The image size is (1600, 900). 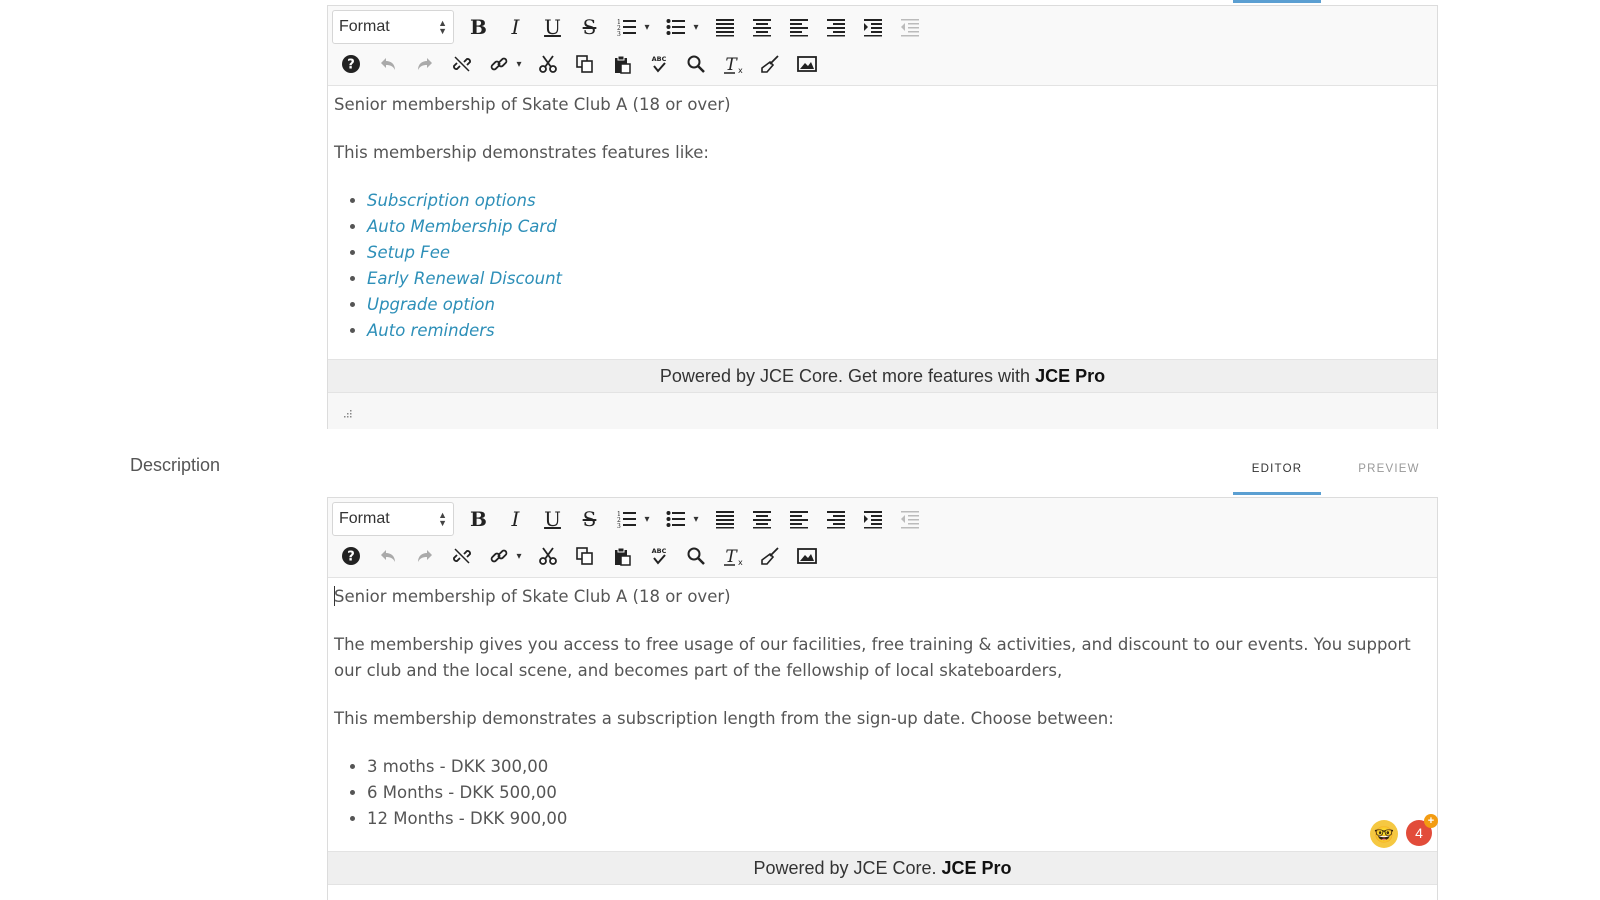 I want to click on list-item: Upgrade option, so click(x=899, y=305).